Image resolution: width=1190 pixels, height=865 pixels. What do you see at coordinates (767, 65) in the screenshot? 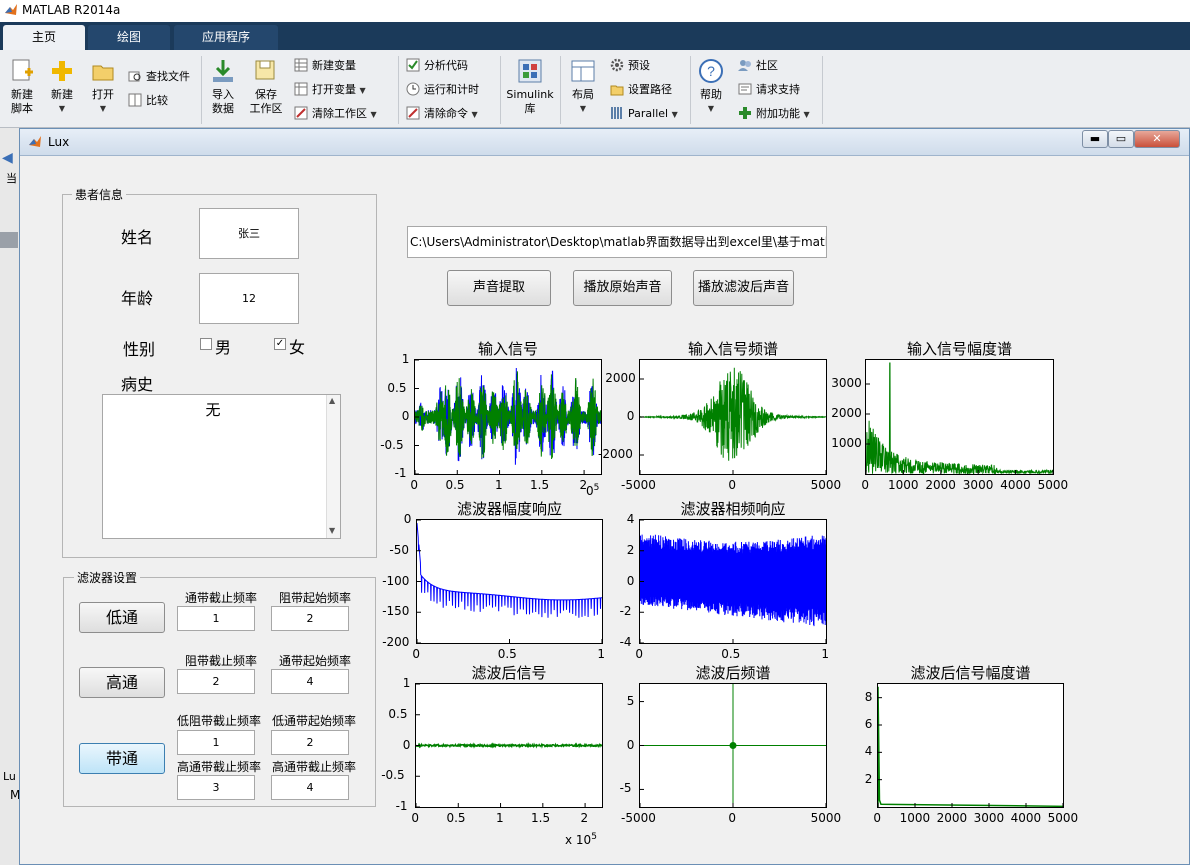
I see `community-label: 社区` at bounding box center [767, 65].